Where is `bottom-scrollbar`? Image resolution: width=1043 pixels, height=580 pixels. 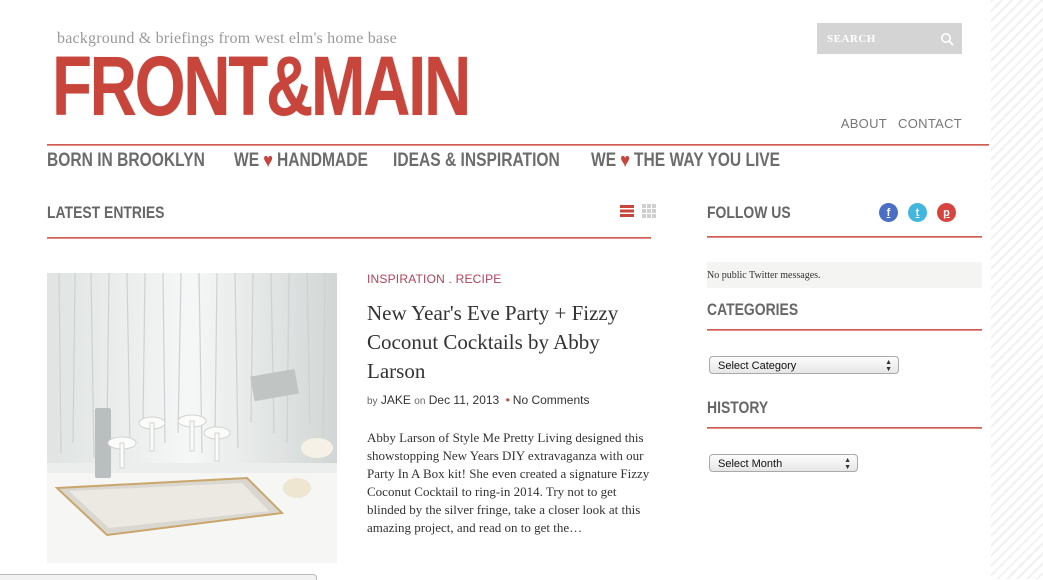 bottom-scrollbar is located at coordinates (158, 577).